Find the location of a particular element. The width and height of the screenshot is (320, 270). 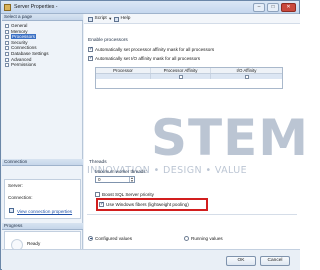

max-worker-threads-stepper: 0 ▲ ▼ is located at coordinates (115, 179).